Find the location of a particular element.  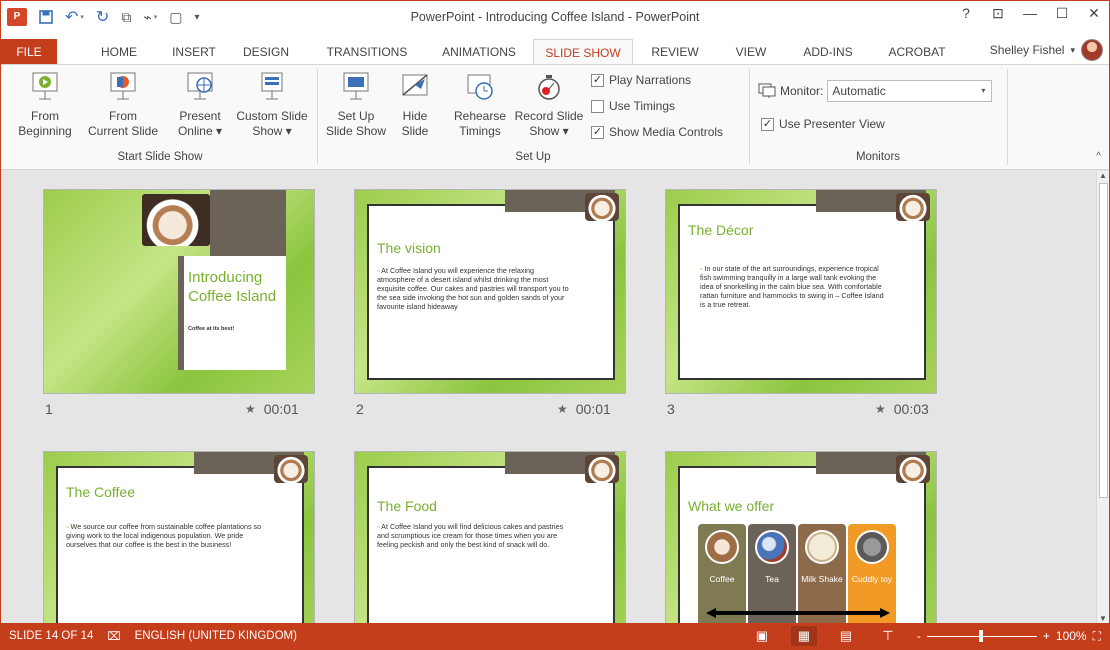

ribbon-display-button: ⊡ is located at coordinates (998, 13).